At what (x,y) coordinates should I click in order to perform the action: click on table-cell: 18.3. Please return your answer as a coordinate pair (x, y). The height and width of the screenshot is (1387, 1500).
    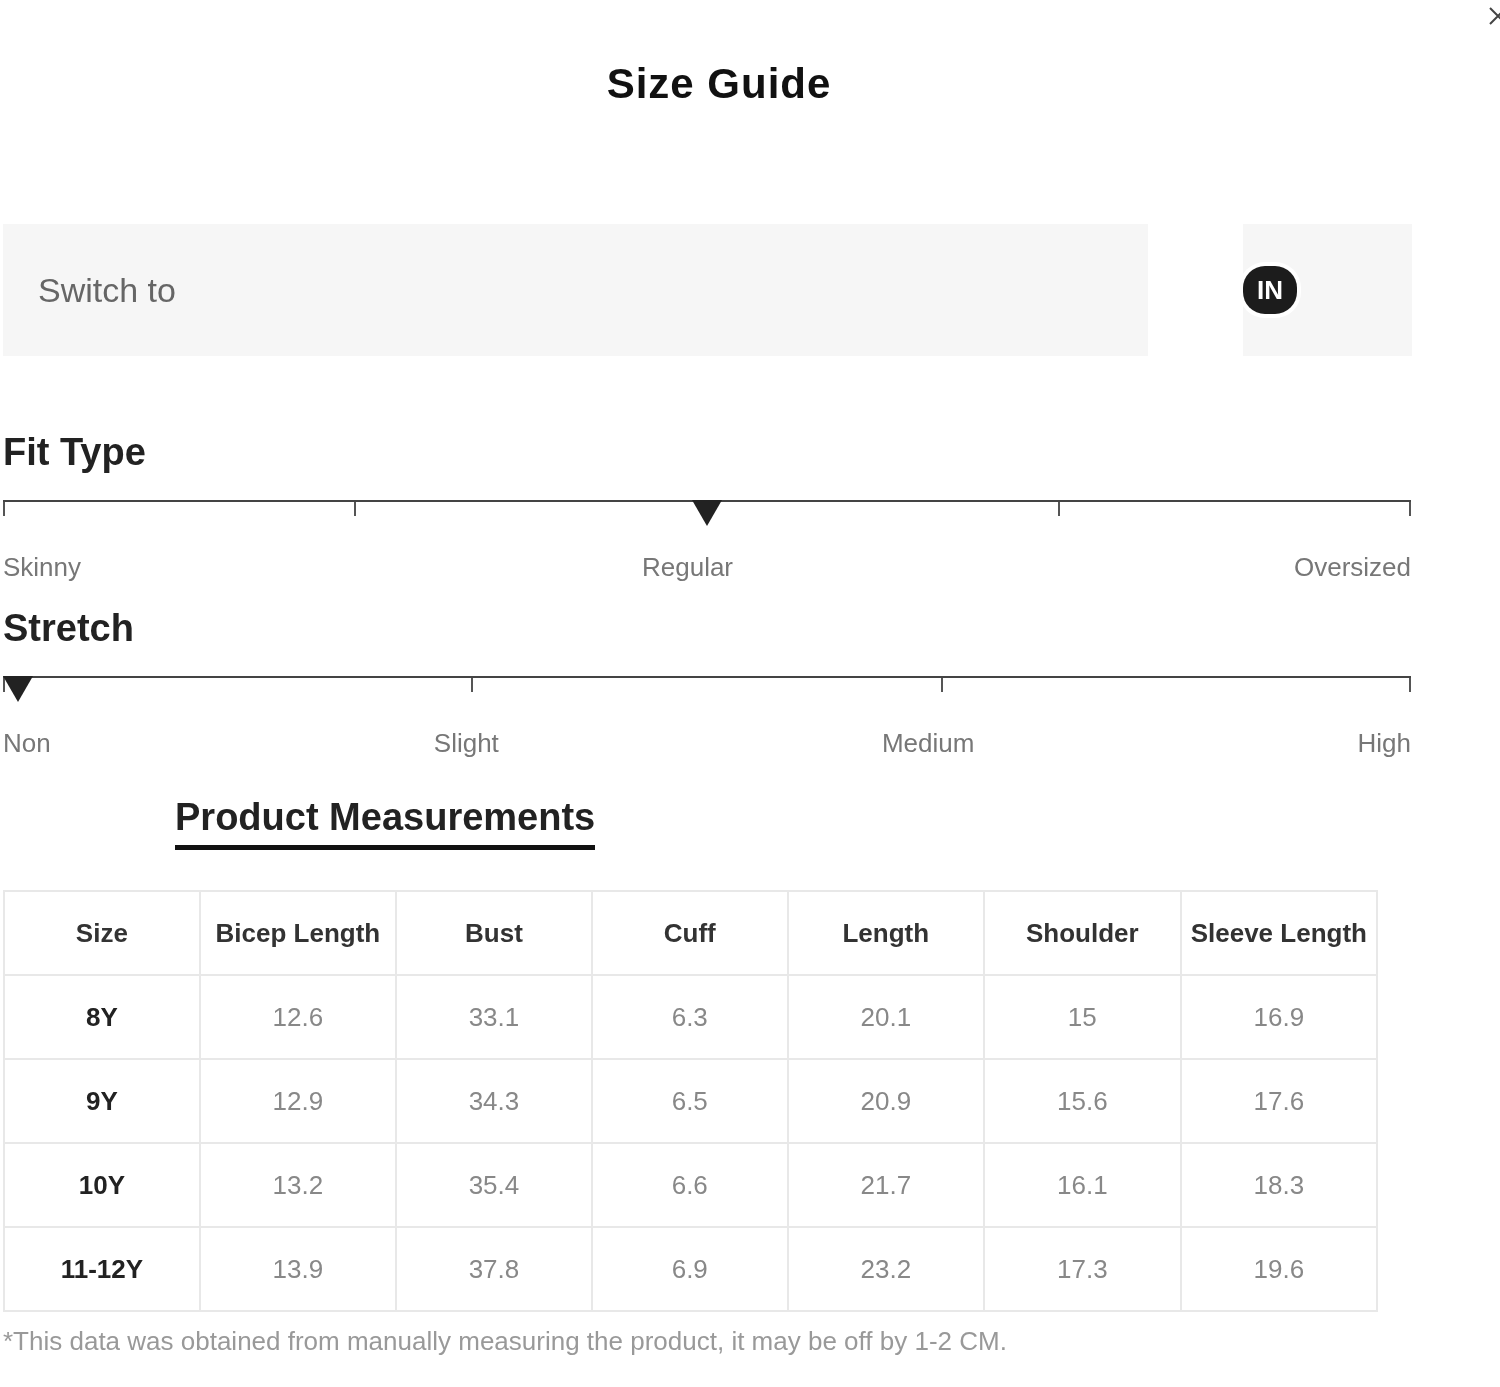
    Looking at the image, I should click on (1278, 1185).